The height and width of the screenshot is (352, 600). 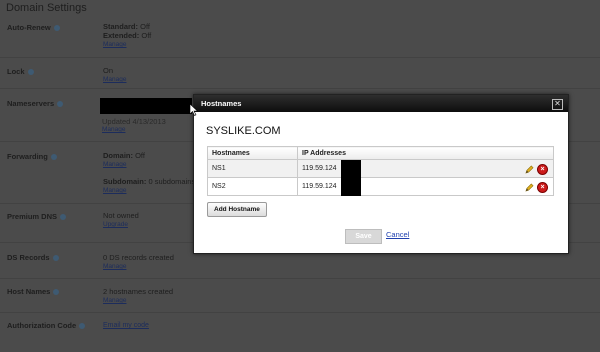 I want to click on forwarding-subdomain-value: Subdomain: 0 subdomains Manage, so click(x=149, y=186).